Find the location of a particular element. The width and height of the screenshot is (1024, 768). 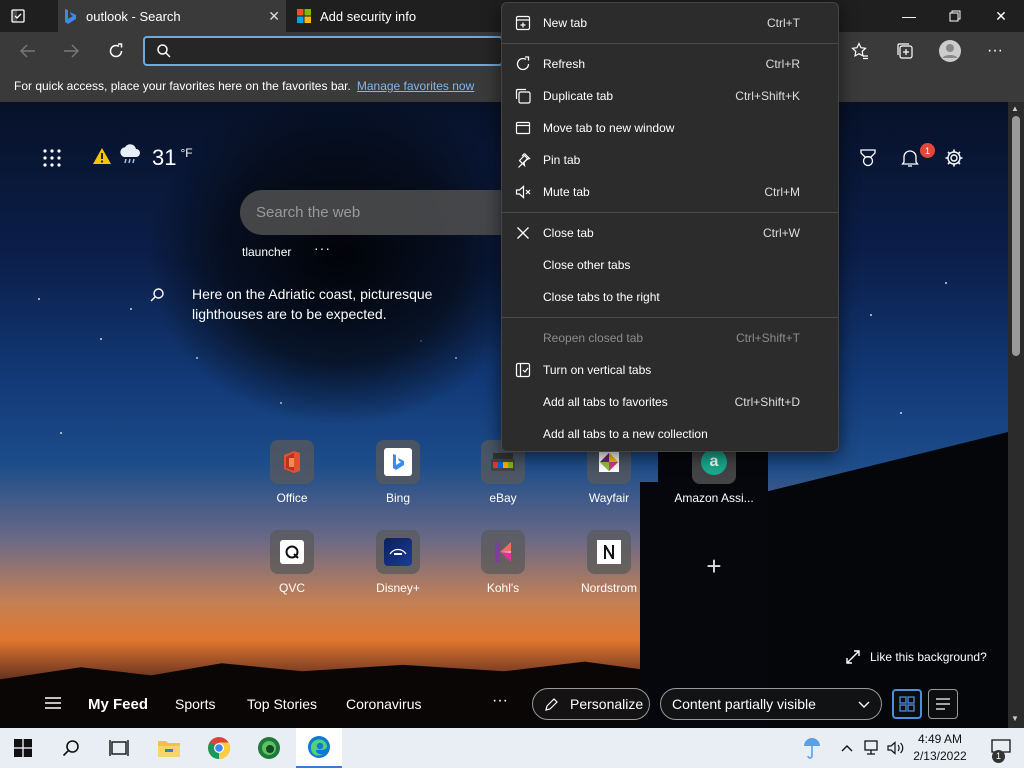

file-explorer-icon is located at coordinates (169, 748).